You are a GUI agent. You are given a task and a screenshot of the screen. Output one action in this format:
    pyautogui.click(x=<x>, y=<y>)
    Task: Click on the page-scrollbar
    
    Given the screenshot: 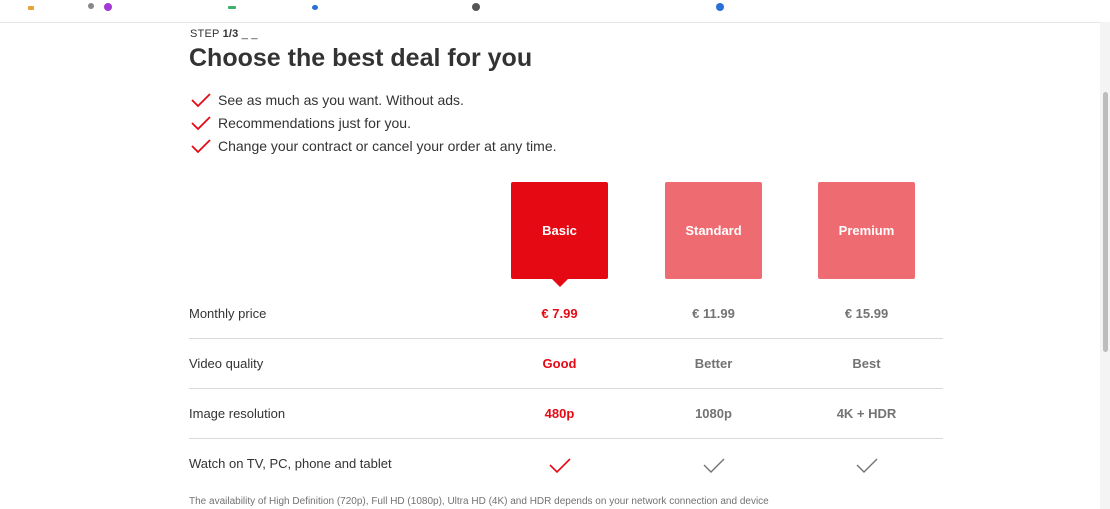 What is the action you would take?
    pyautogui.click(x=1105, y=265)
    